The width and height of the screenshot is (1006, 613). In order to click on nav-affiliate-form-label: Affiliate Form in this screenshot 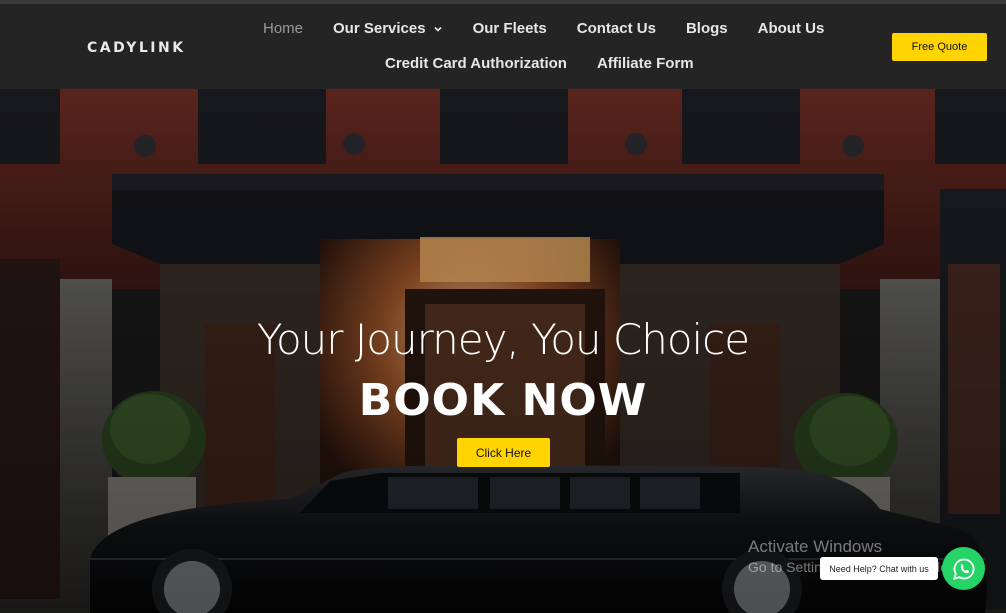, I will do `click(645, 63)`.